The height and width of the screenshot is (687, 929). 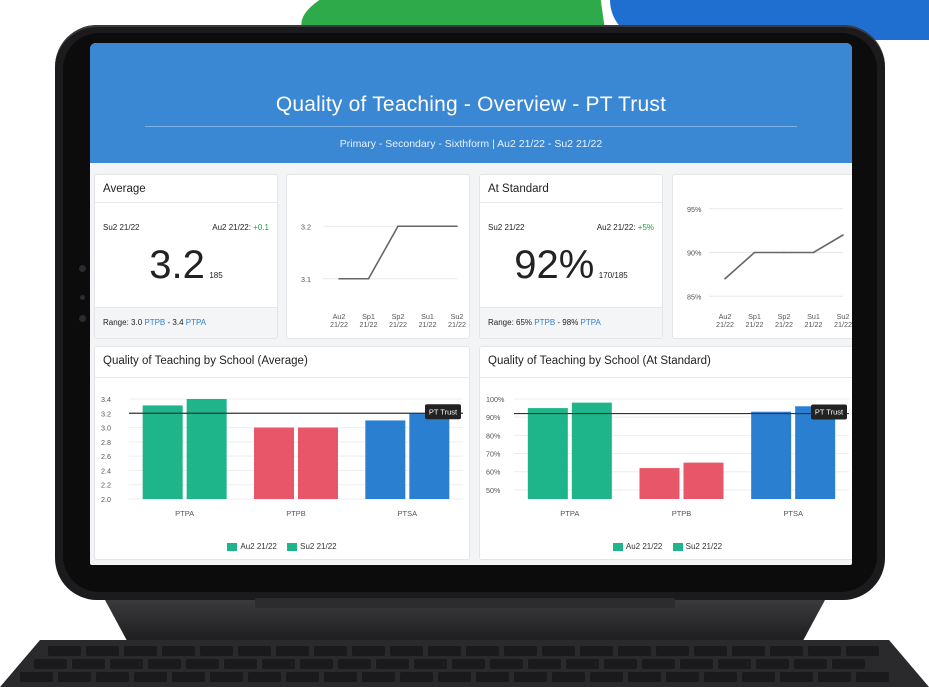 I want to click on sensor-dot-icon, so click(x=82, y=297).